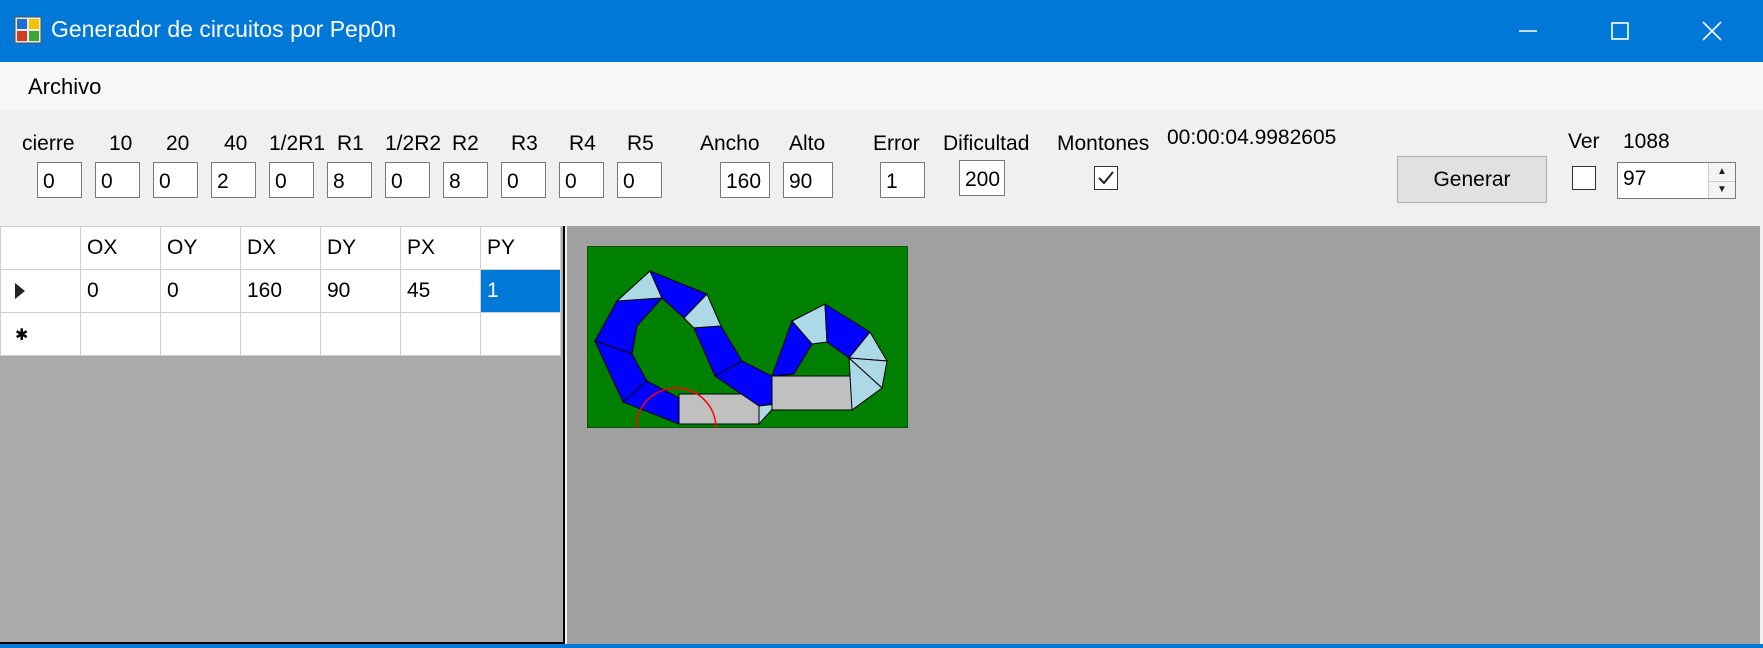  Describe the element at coordinates (360, 291) in the screenshot. I see `grid-cell: 90` at that location.